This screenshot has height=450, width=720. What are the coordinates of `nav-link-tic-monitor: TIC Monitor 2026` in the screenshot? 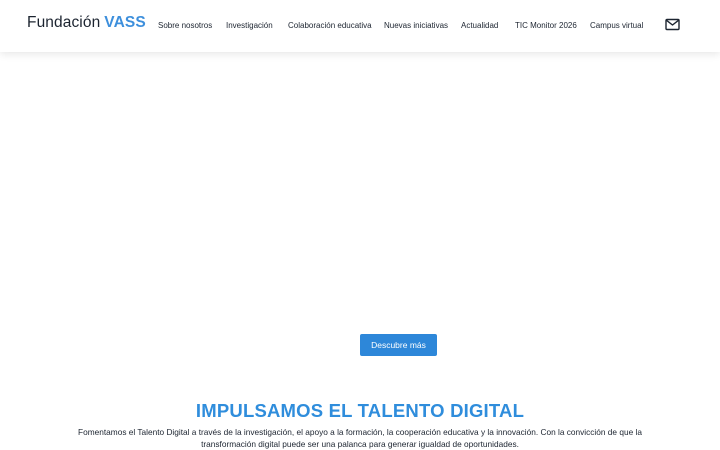 It's located at (546, 25).